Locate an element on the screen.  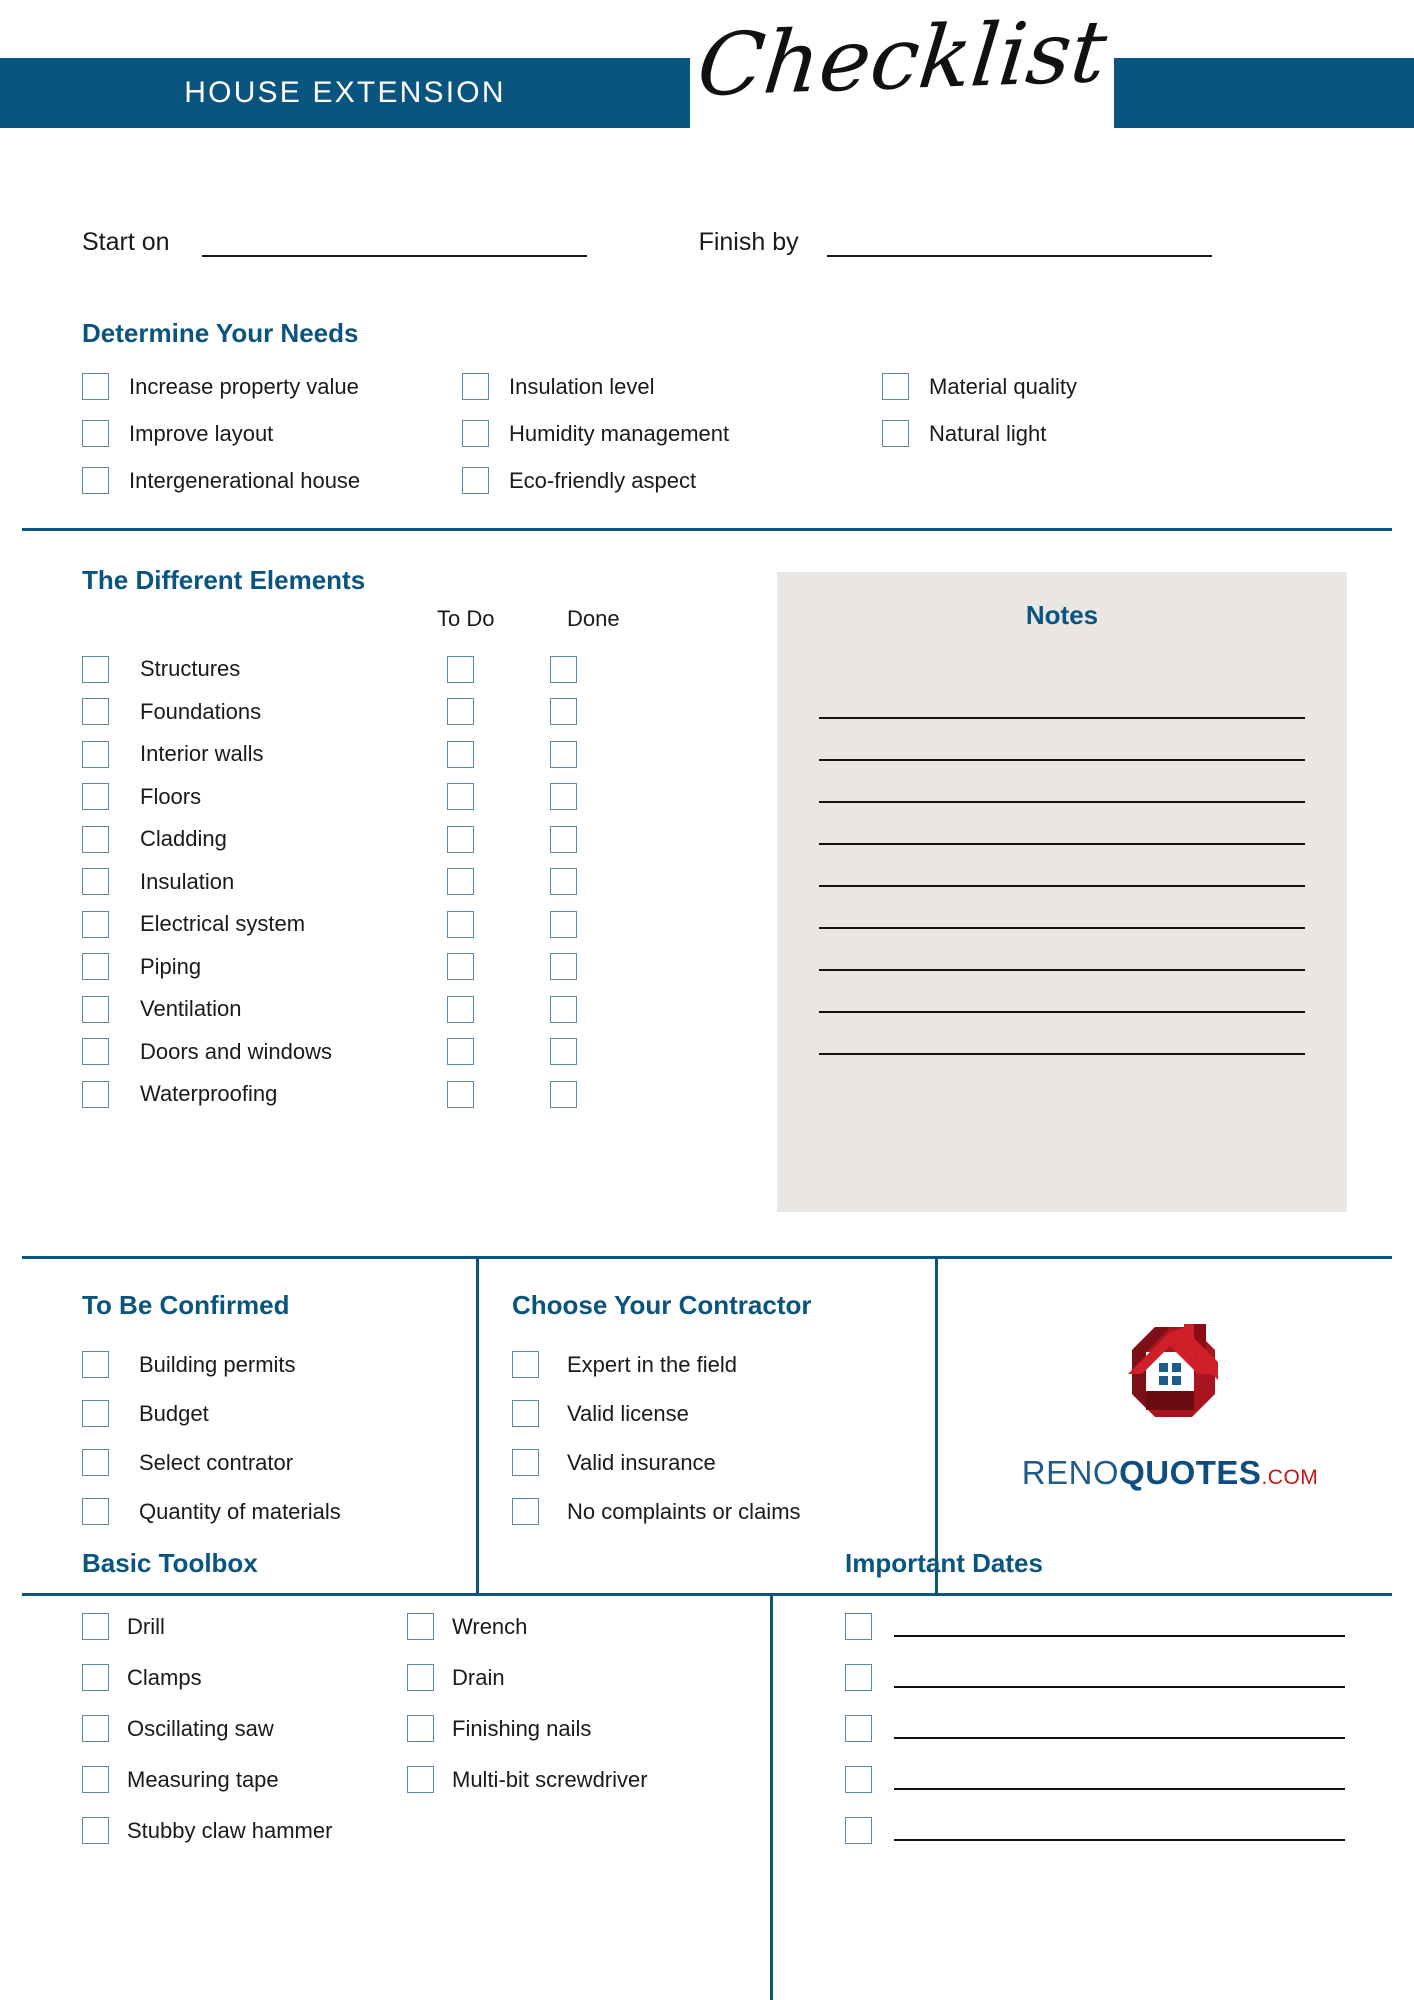
list-item: Valid insurance is located at coordinates (712, 1462).